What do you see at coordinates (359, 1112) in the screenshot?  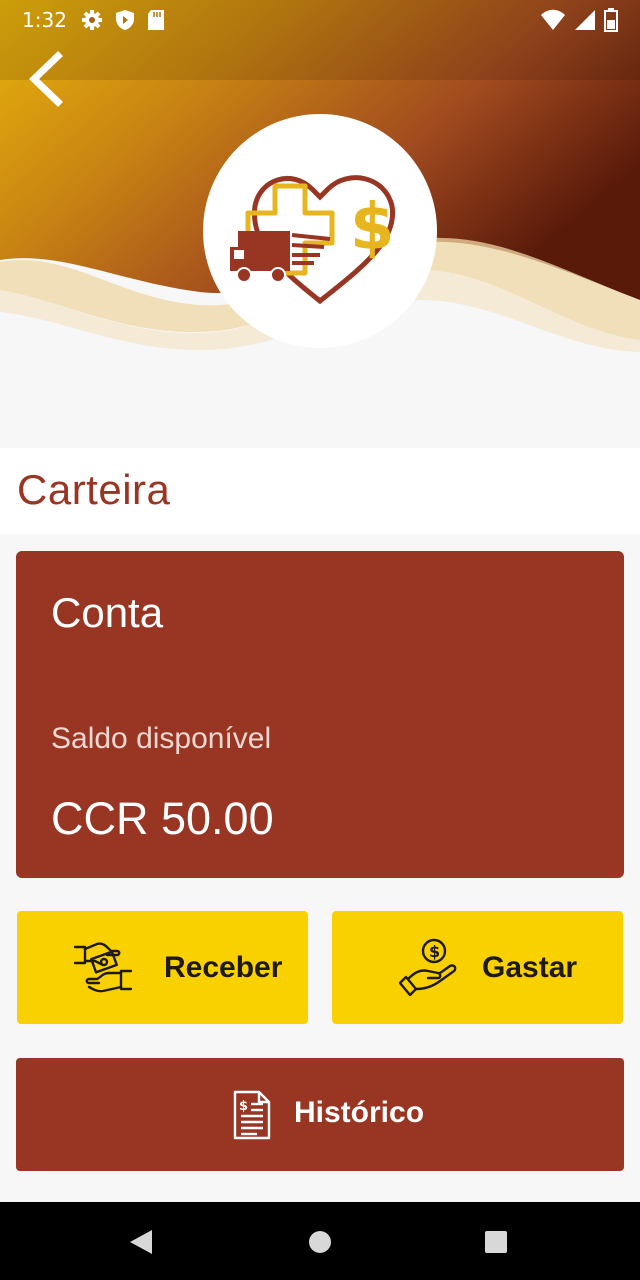 I see `history-label: Histórico` at bounding box center [359, 1112].